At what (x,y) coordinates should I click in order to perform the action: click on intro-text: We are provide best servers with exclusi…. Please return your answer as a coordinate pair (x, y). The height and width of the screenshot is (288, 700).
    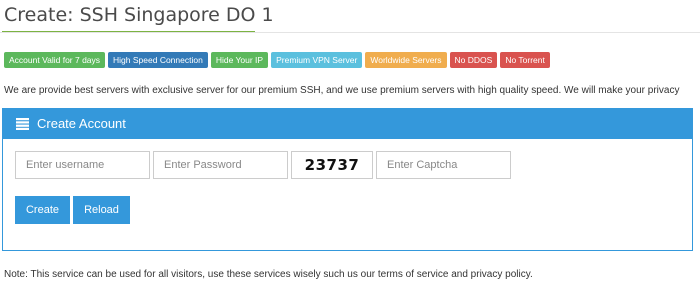
    Looking at the image, I should click on (342, 90).